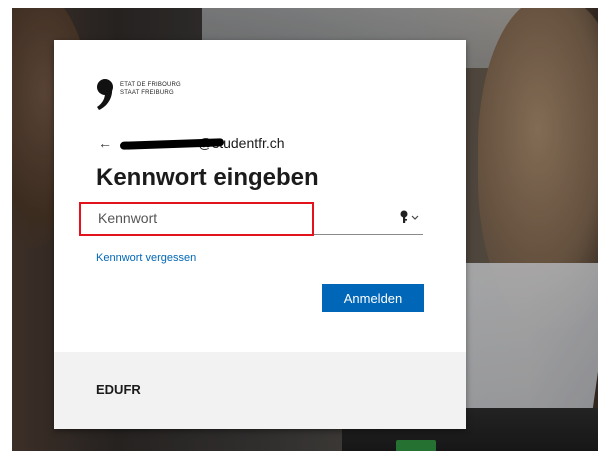 The image size is (604, 459). What do you see at coordinates (200, 143) in the screenshot?
I see `account-email: @studentfr.ch` at bounding box center [200, 143].